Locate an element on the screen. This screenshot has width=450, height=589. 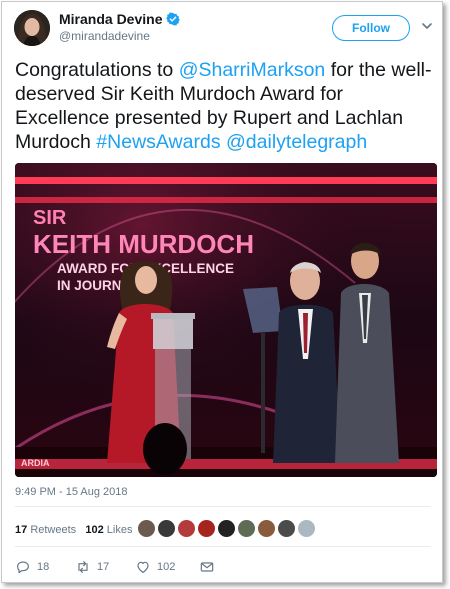
verified-badge-icon is located at coordinates (173, 19).